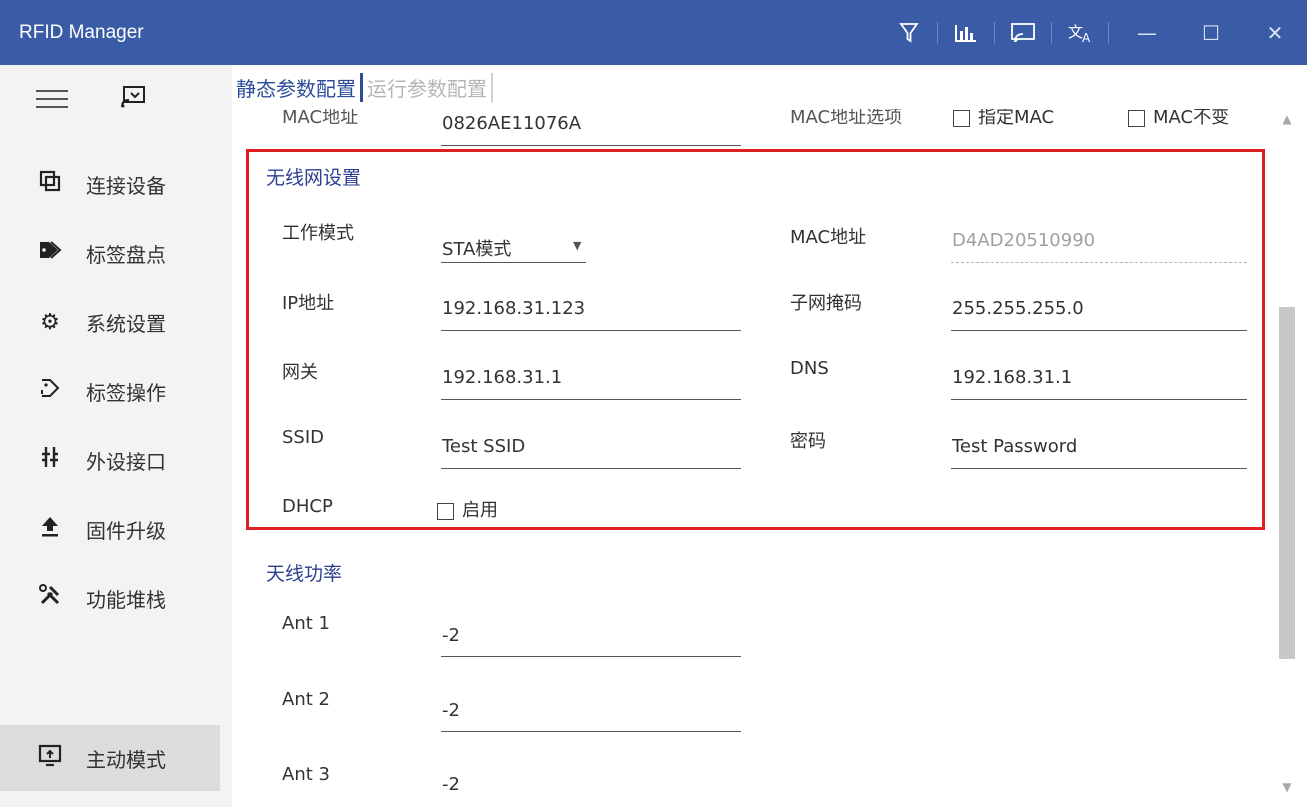  What do you see at coordinates (126, 323) in the screenshot?
I see `sidebar-item-label: 系统设置` at bounding box center [126, 323].